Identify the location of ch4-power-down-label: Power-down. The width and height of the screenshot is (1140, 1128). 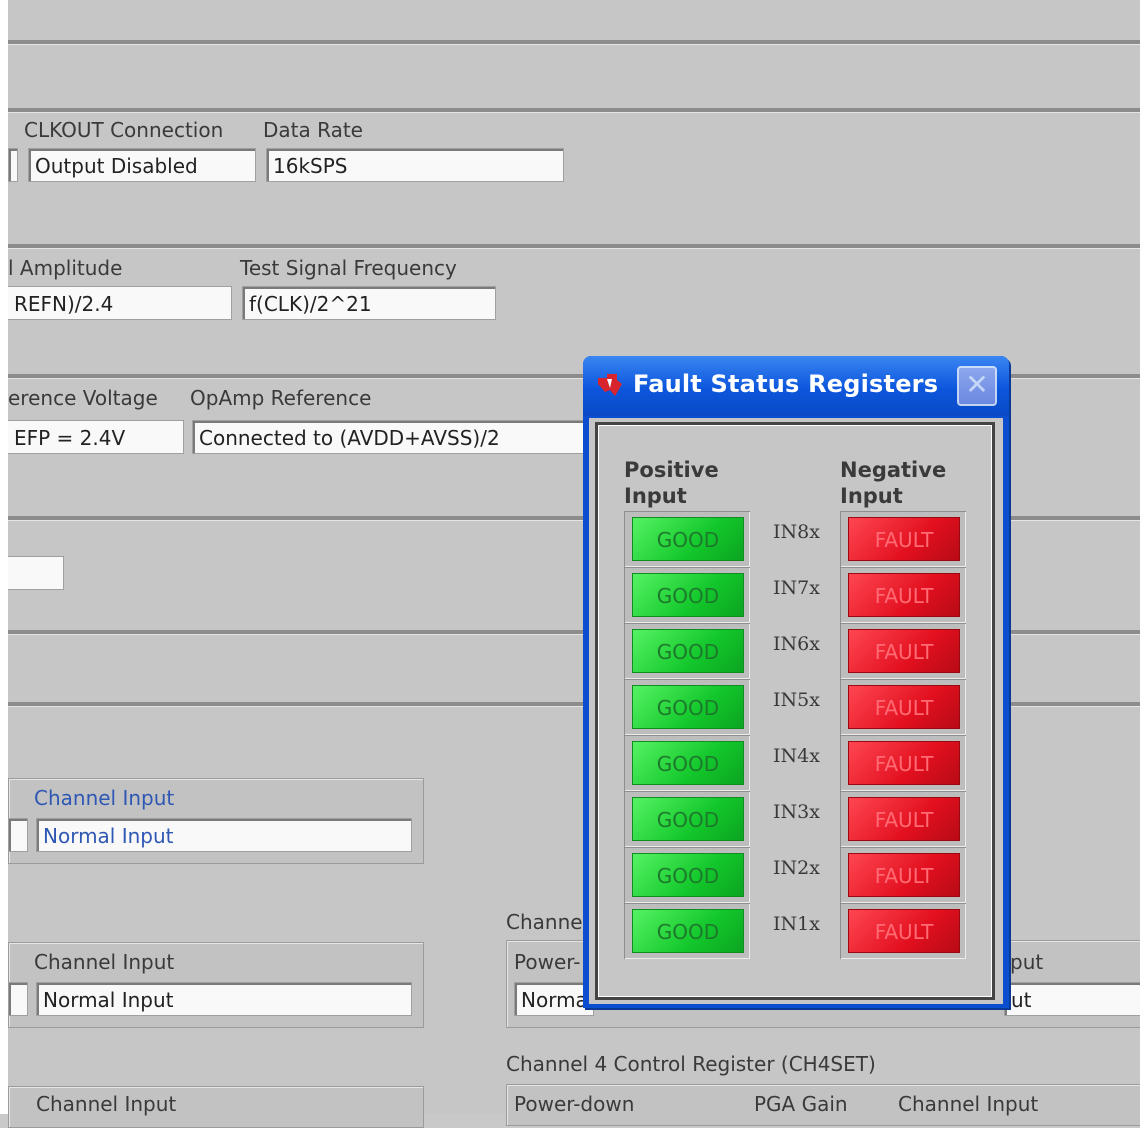
(574, 1104).